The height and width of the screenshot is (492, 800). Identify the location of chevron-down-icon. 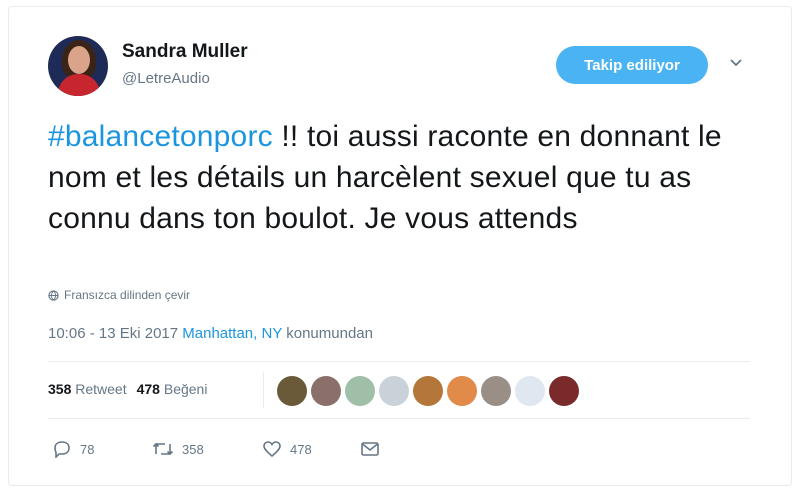
(736, 63).